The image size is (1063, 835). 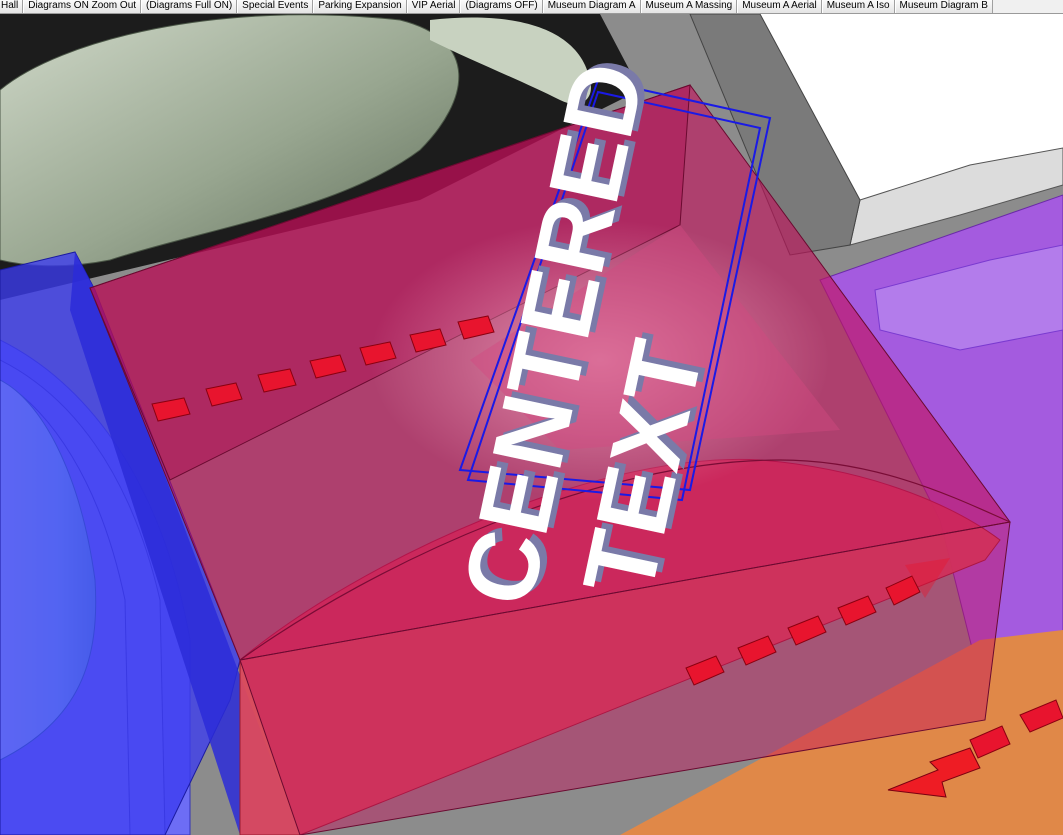 What do you see at coordinates (82, 6) in the screenshot?
I see `scene-tab: Diagrams ON Zoom Out` at bounding box center [82, 6].